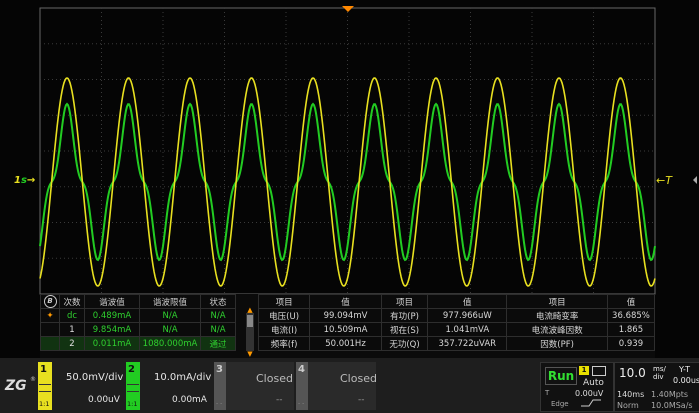 The image size is (699, 413). What do you see at coordinates (467, 329) in the screenshot?
I see `table-cell: 1.041mVA` at bounding box center [467, 329].